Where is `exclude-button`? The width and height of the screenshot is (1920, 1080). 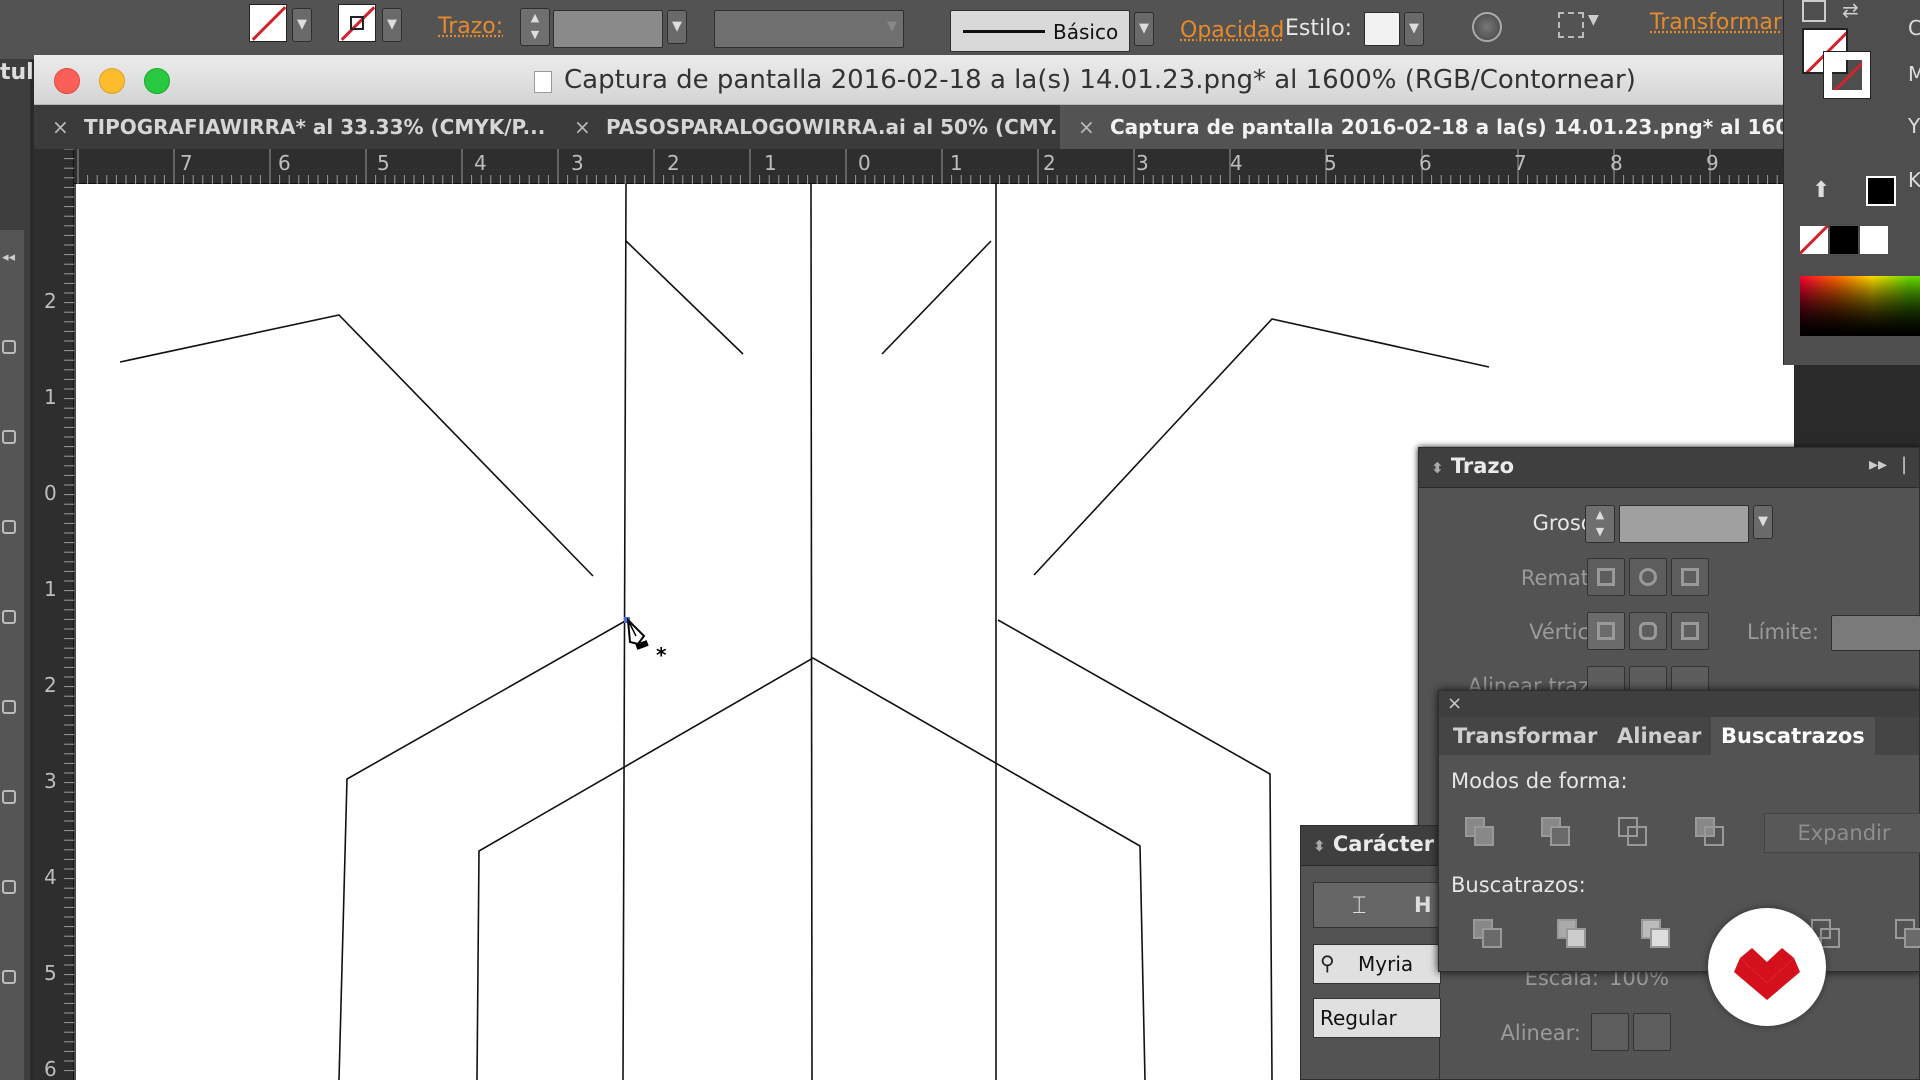
exclude-button is located at coordinates (1710, 832).